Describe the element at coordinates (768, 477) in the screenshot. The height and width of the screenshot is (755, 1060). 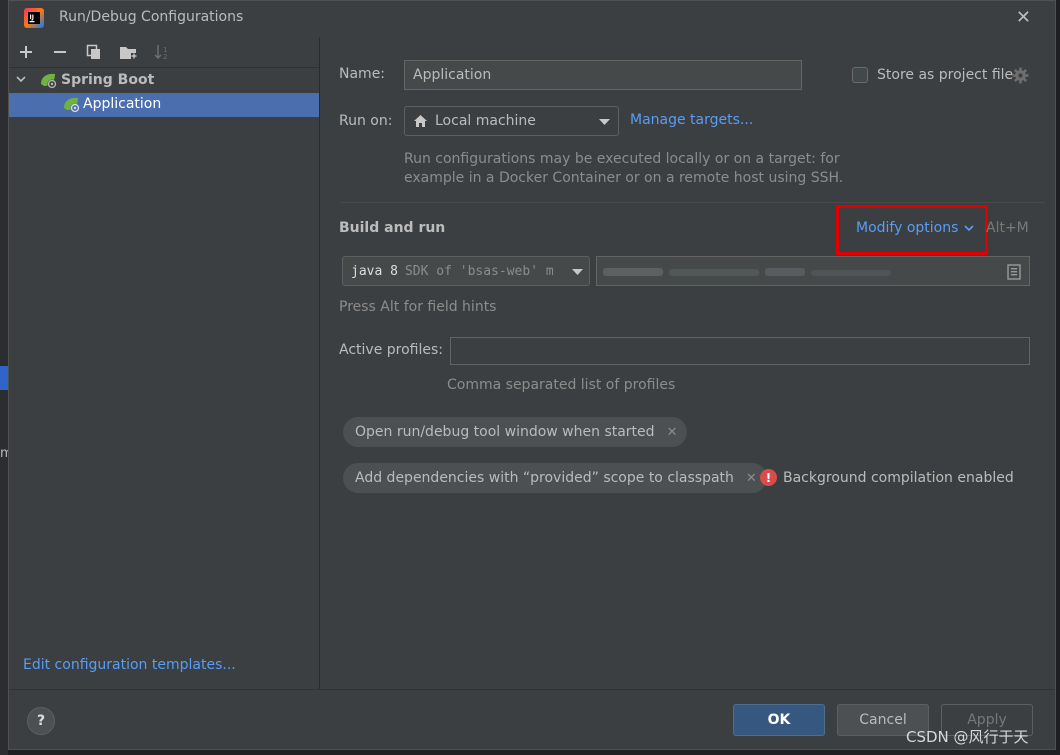
I see `error-icon: !` at that location.